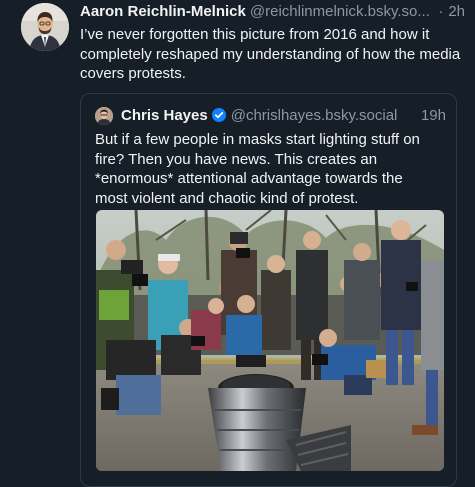 The height and width of the screenshot is (487, 475). Describe the element at coordinates (456, 11) in the screenshot. I see `post-timestamp: 2h` at that location.